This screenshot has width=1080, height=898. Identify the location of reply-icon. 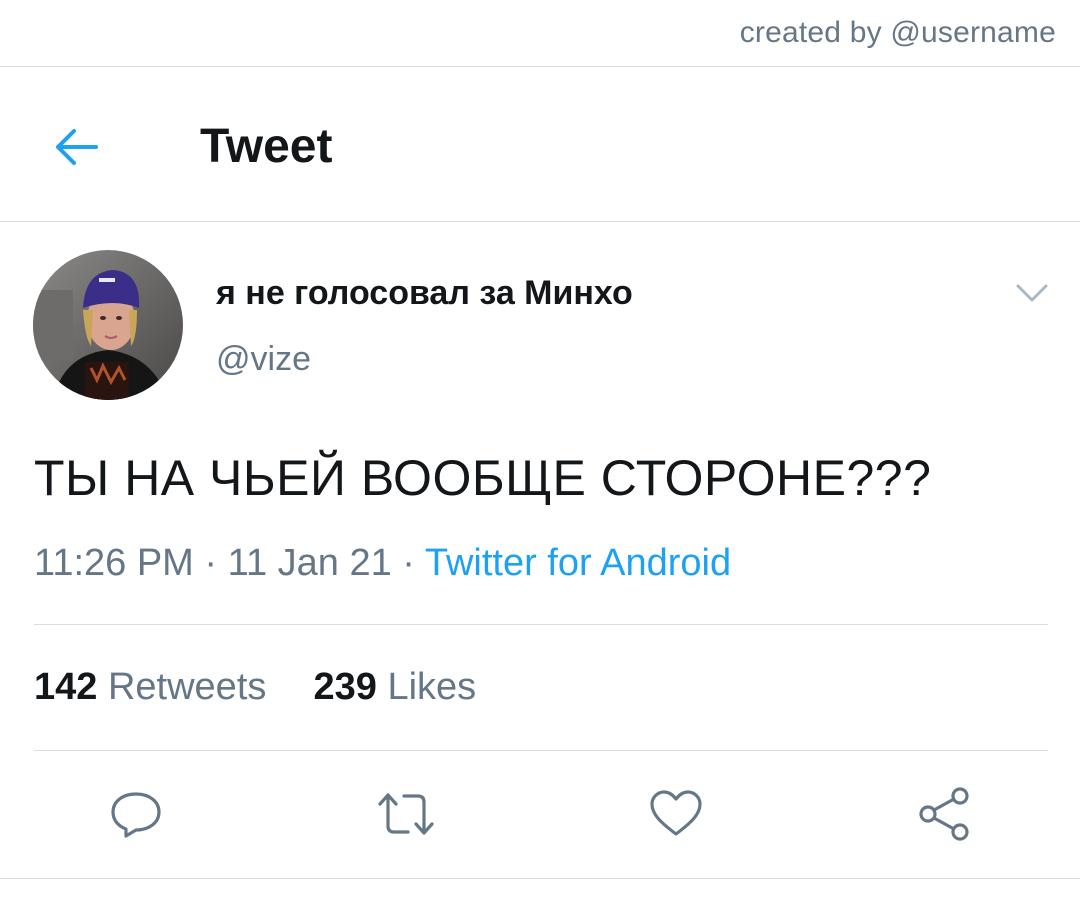
(136, 815).